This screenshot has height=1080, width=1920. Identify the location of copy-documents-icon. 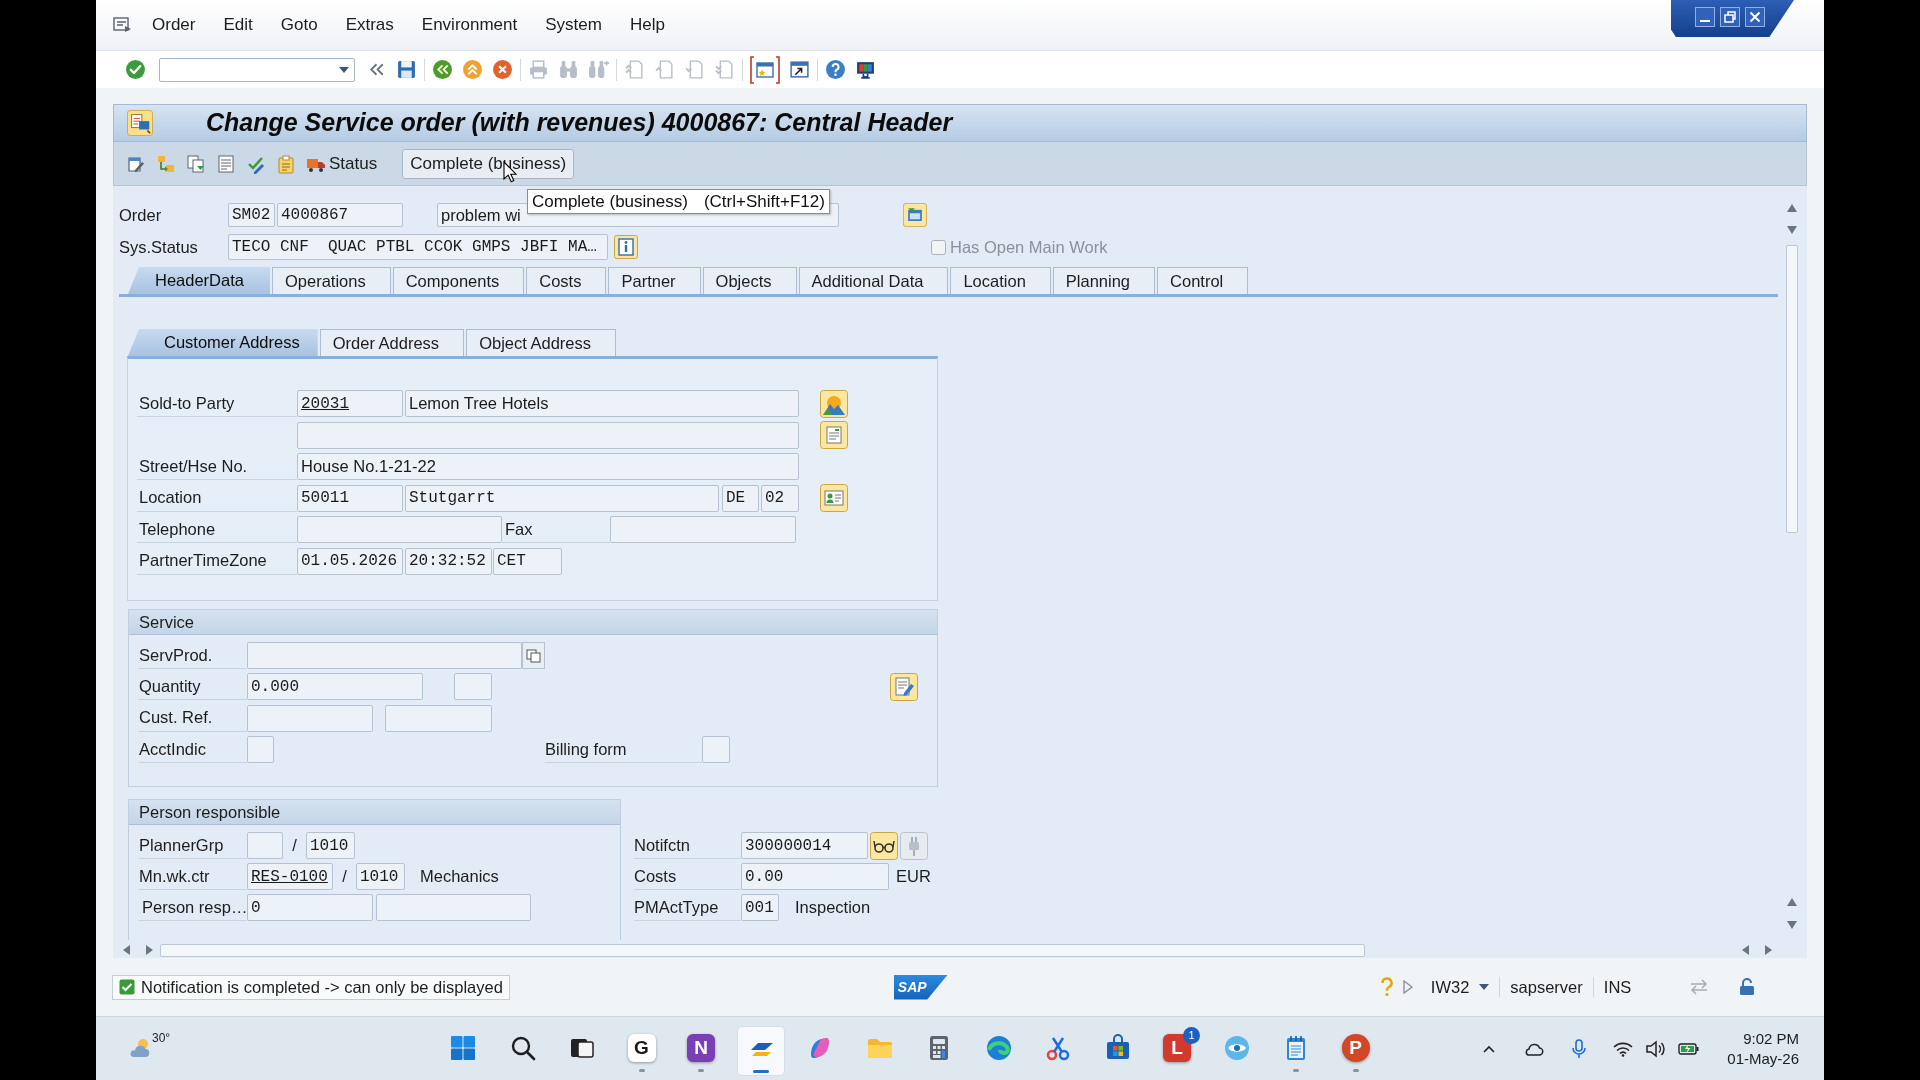
(196, 163).